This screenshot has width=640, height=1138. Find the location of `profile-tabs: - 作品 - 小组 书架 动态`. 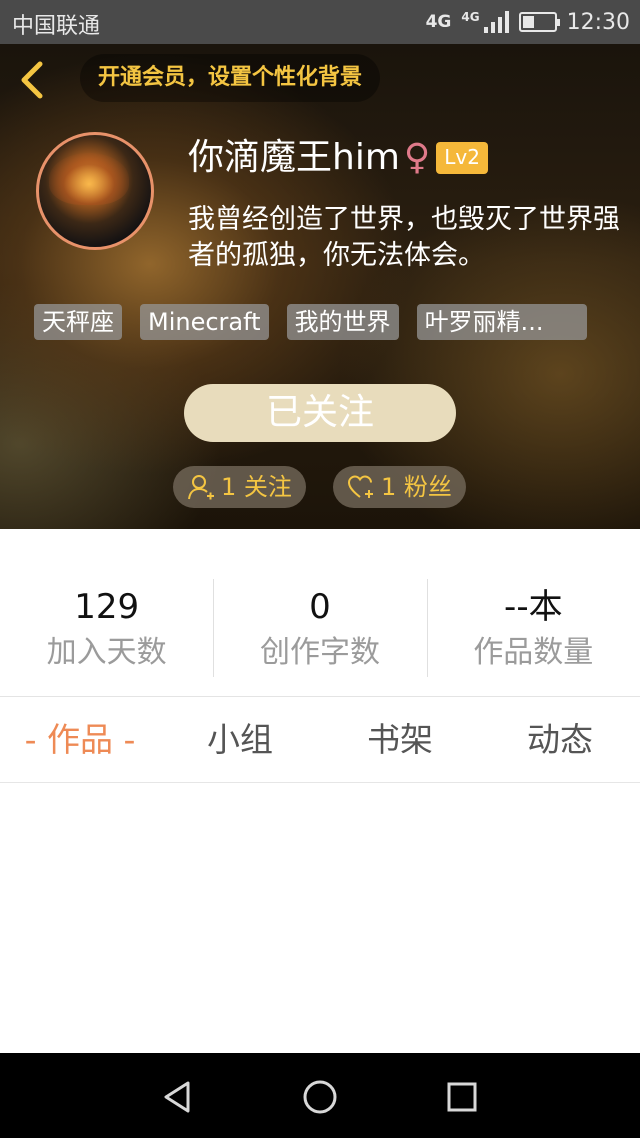

profile-tabs: - 作品 - 小组 书架 动态 is located at coordinates (320, 740).